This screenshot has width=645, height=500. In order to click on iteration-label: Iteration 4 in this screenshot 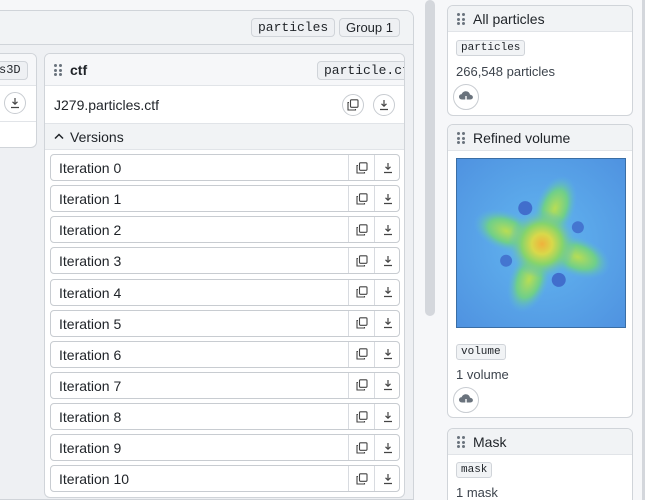, I will do `click(90, 292)`.